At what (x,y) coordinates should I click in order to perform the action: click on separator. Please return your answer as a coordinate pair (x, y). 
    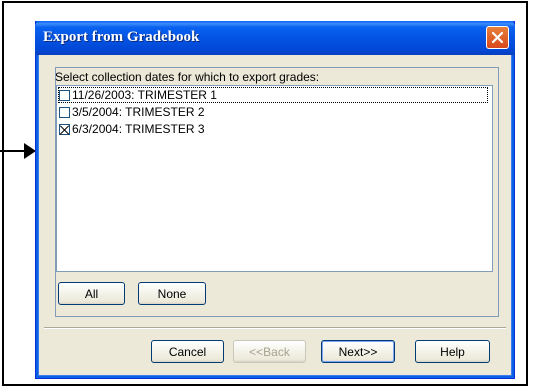
    Looking at the image, I should click on (275, 328).